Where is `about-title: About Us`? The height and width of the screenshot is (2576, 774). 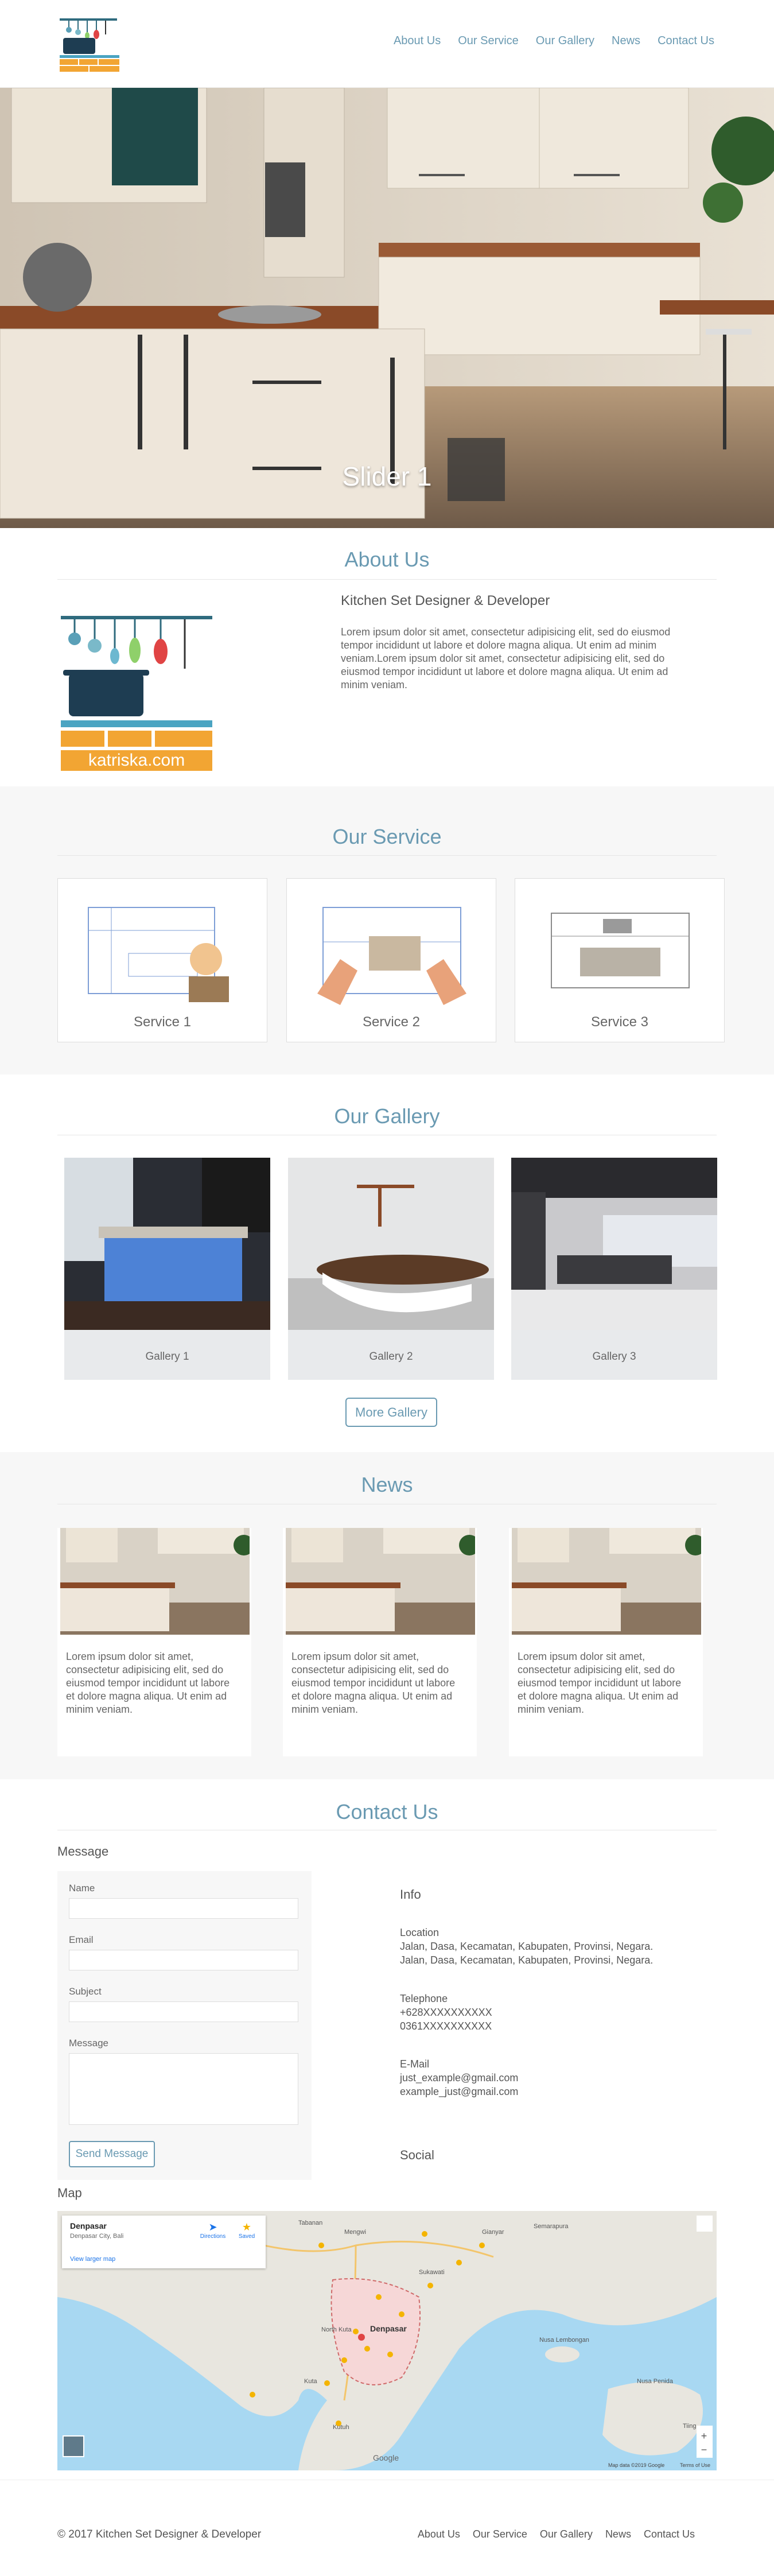 about-title: About Us is located at coordinates (387, 559).